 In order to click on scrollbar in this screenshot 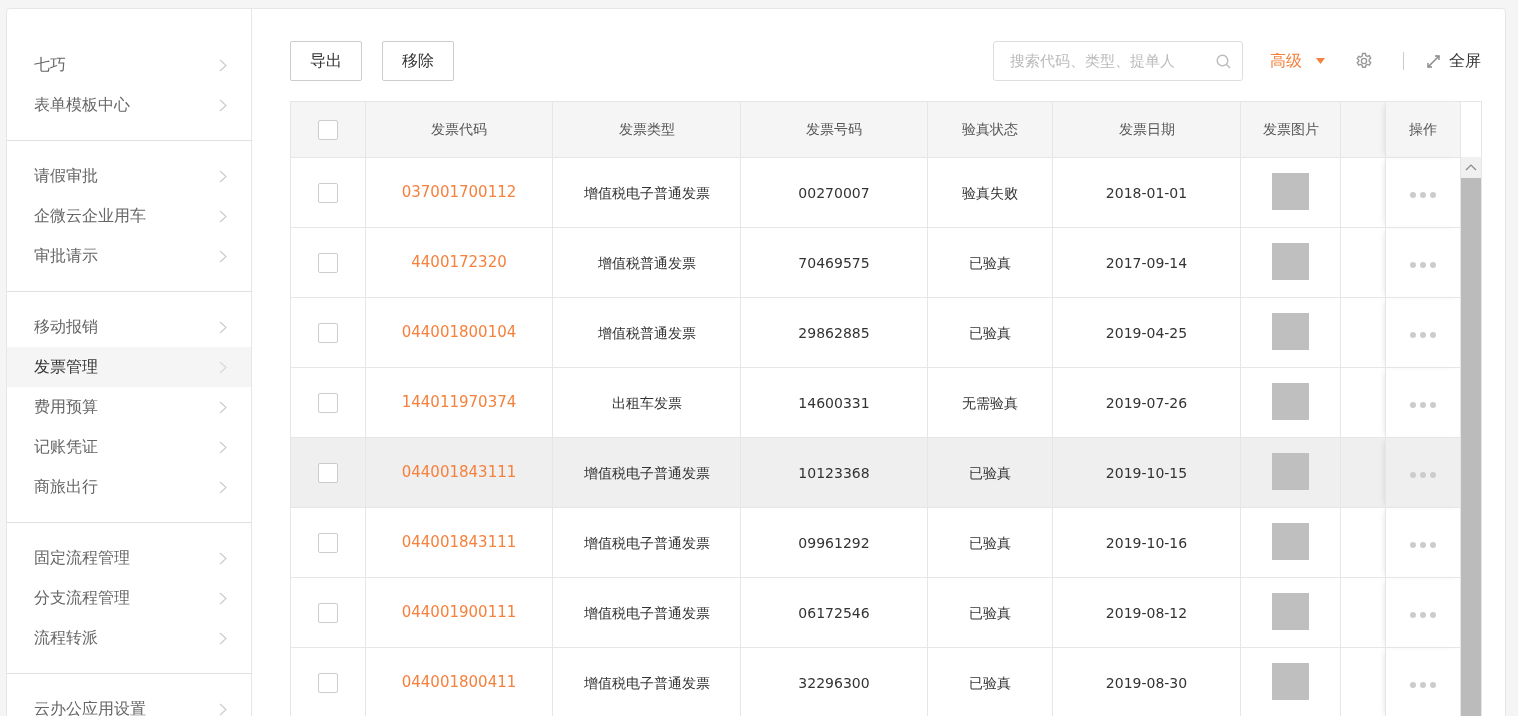, I will do `click(1471, 408)`.